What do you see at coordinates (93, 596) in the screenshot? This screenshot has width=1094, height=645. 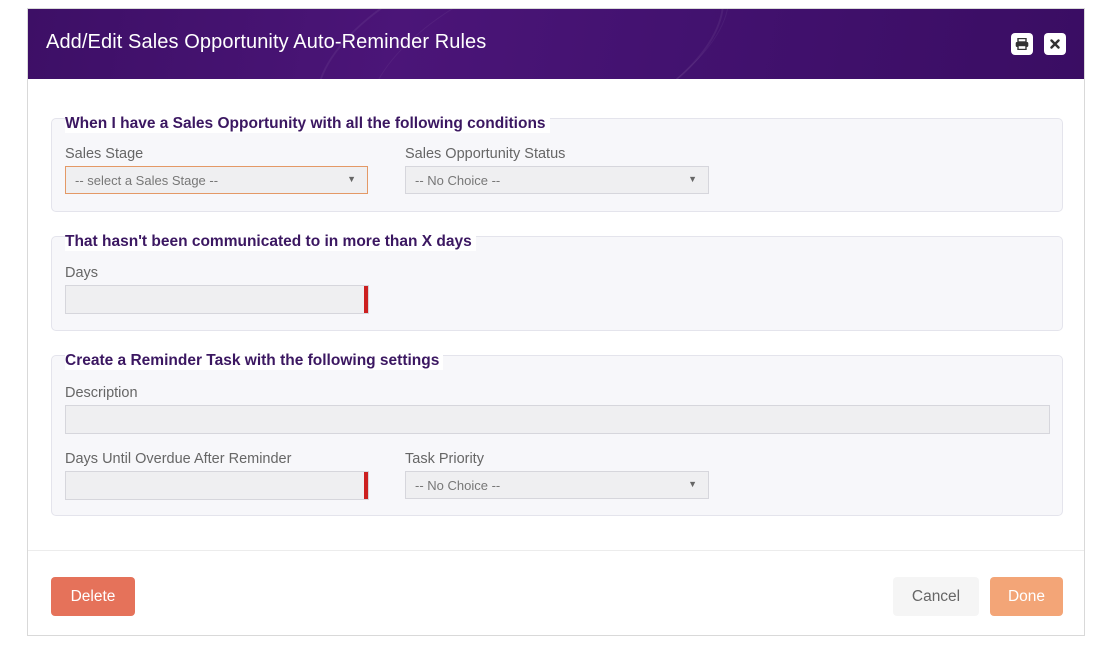 I see `delete-button: Delete` at bounding box center [93, 596].